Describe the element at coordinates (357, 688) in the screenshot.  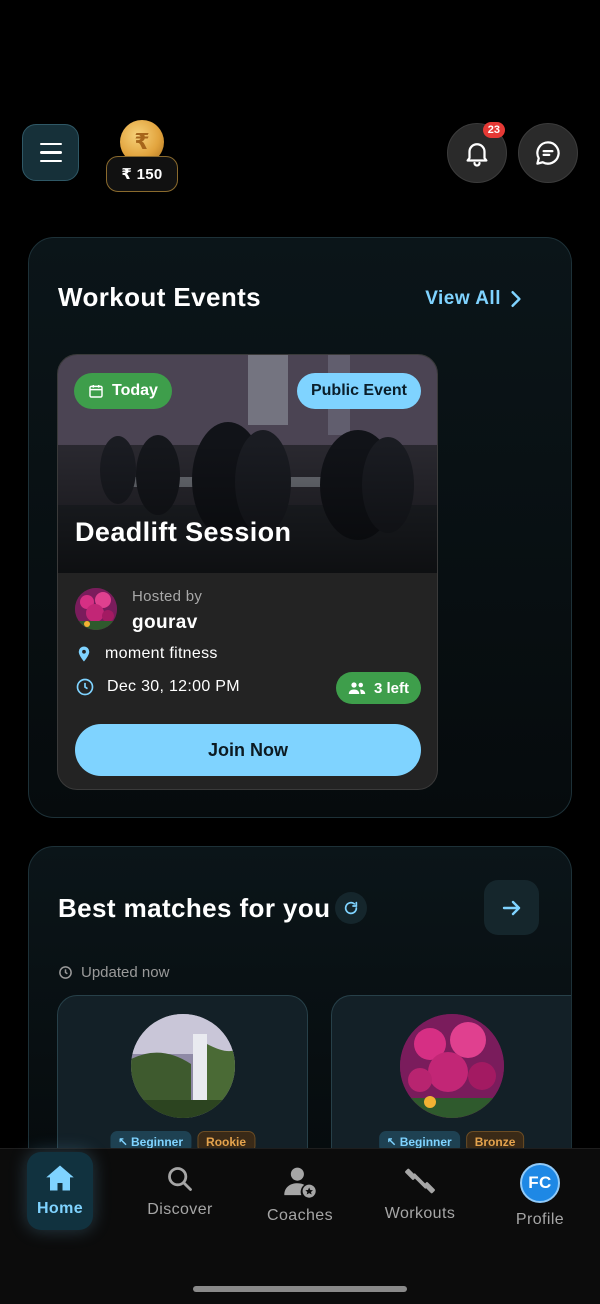
I see `people-icon` at that location.